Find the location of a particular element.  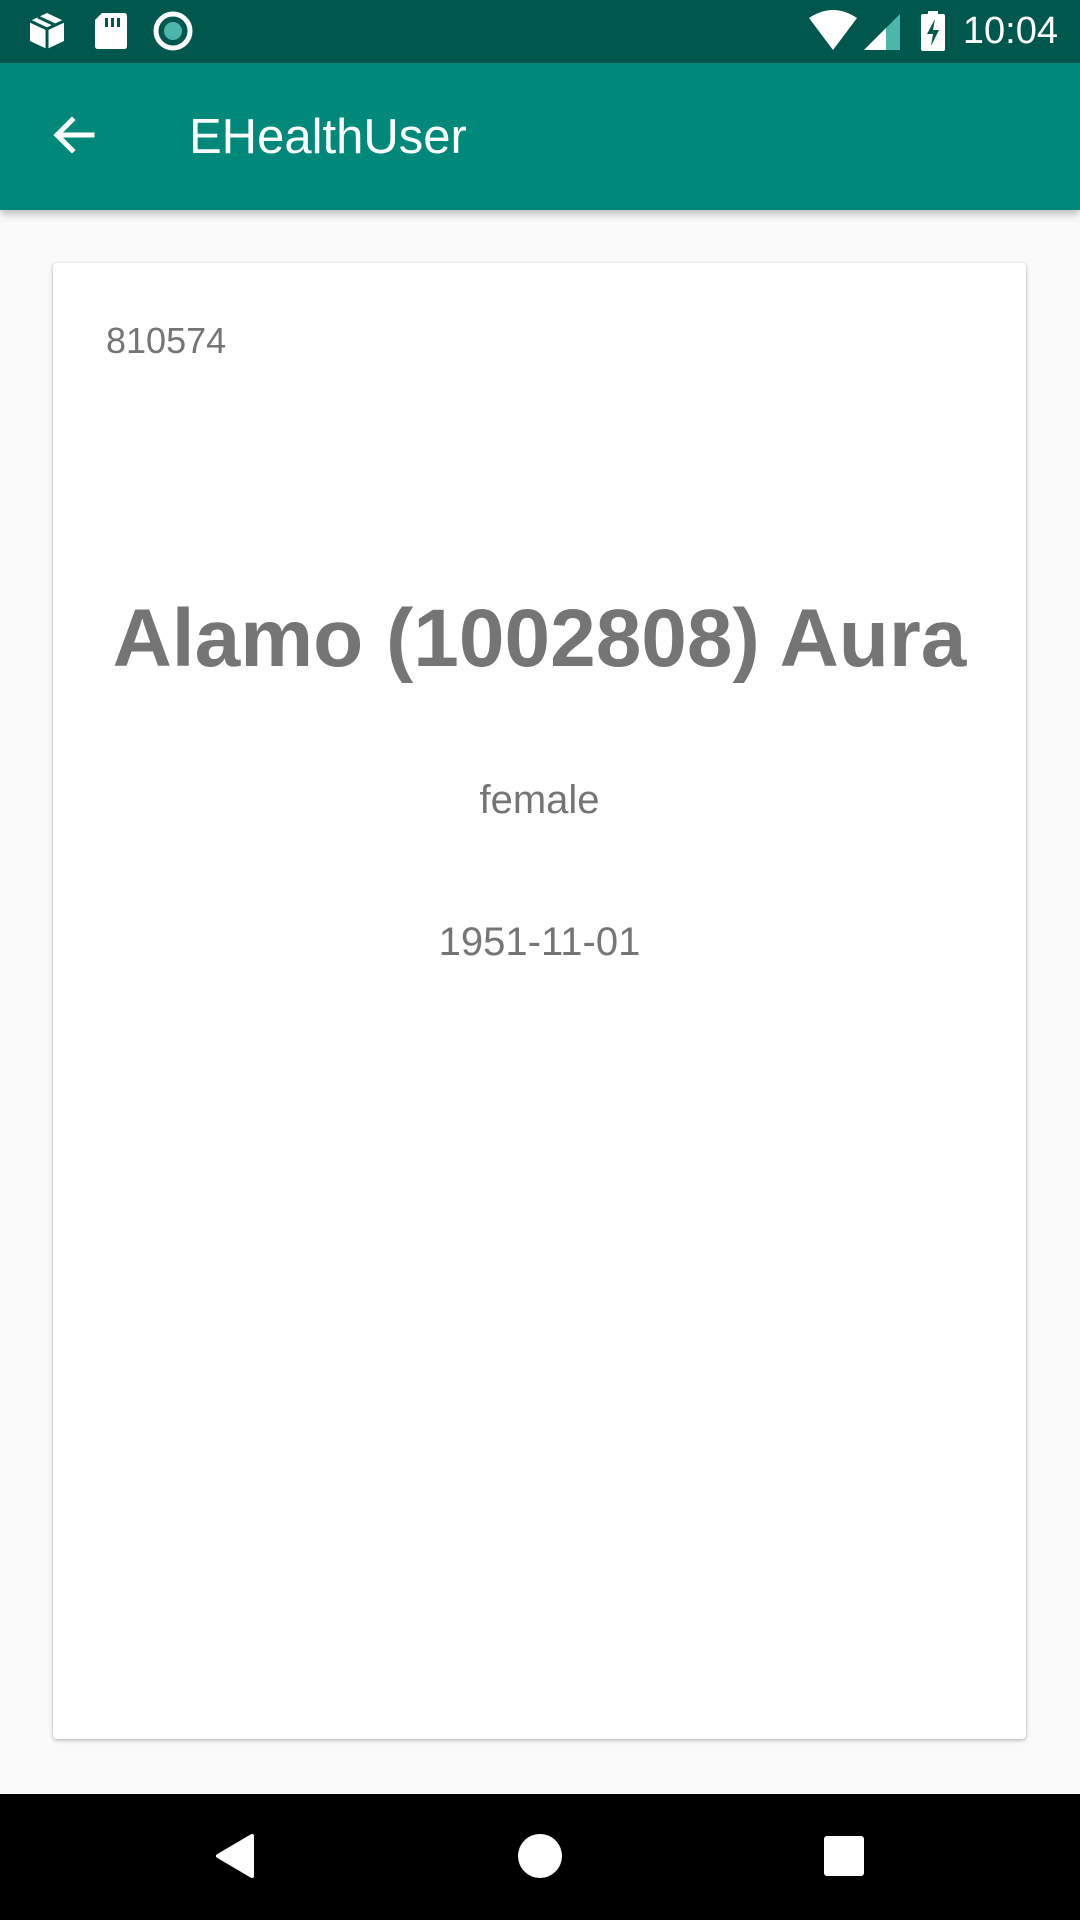

navigation-bar is located at coordinates (540, 1857).